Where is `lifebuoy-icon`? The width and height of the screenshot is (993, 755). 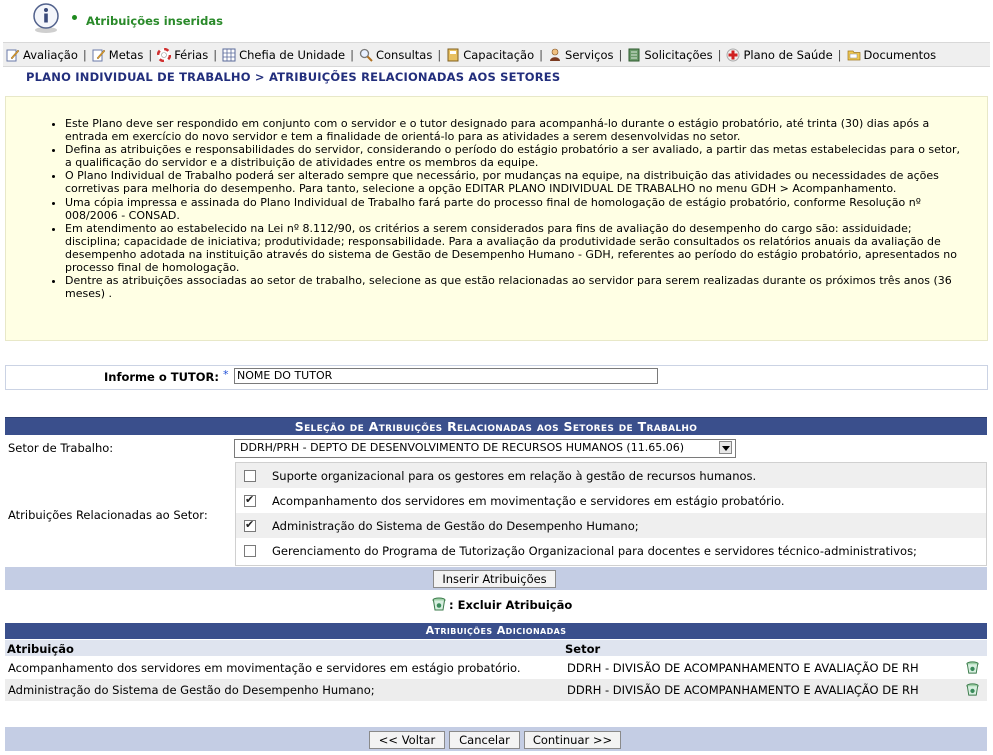
lifebuoy-icon is located at coordinates (164, 54).